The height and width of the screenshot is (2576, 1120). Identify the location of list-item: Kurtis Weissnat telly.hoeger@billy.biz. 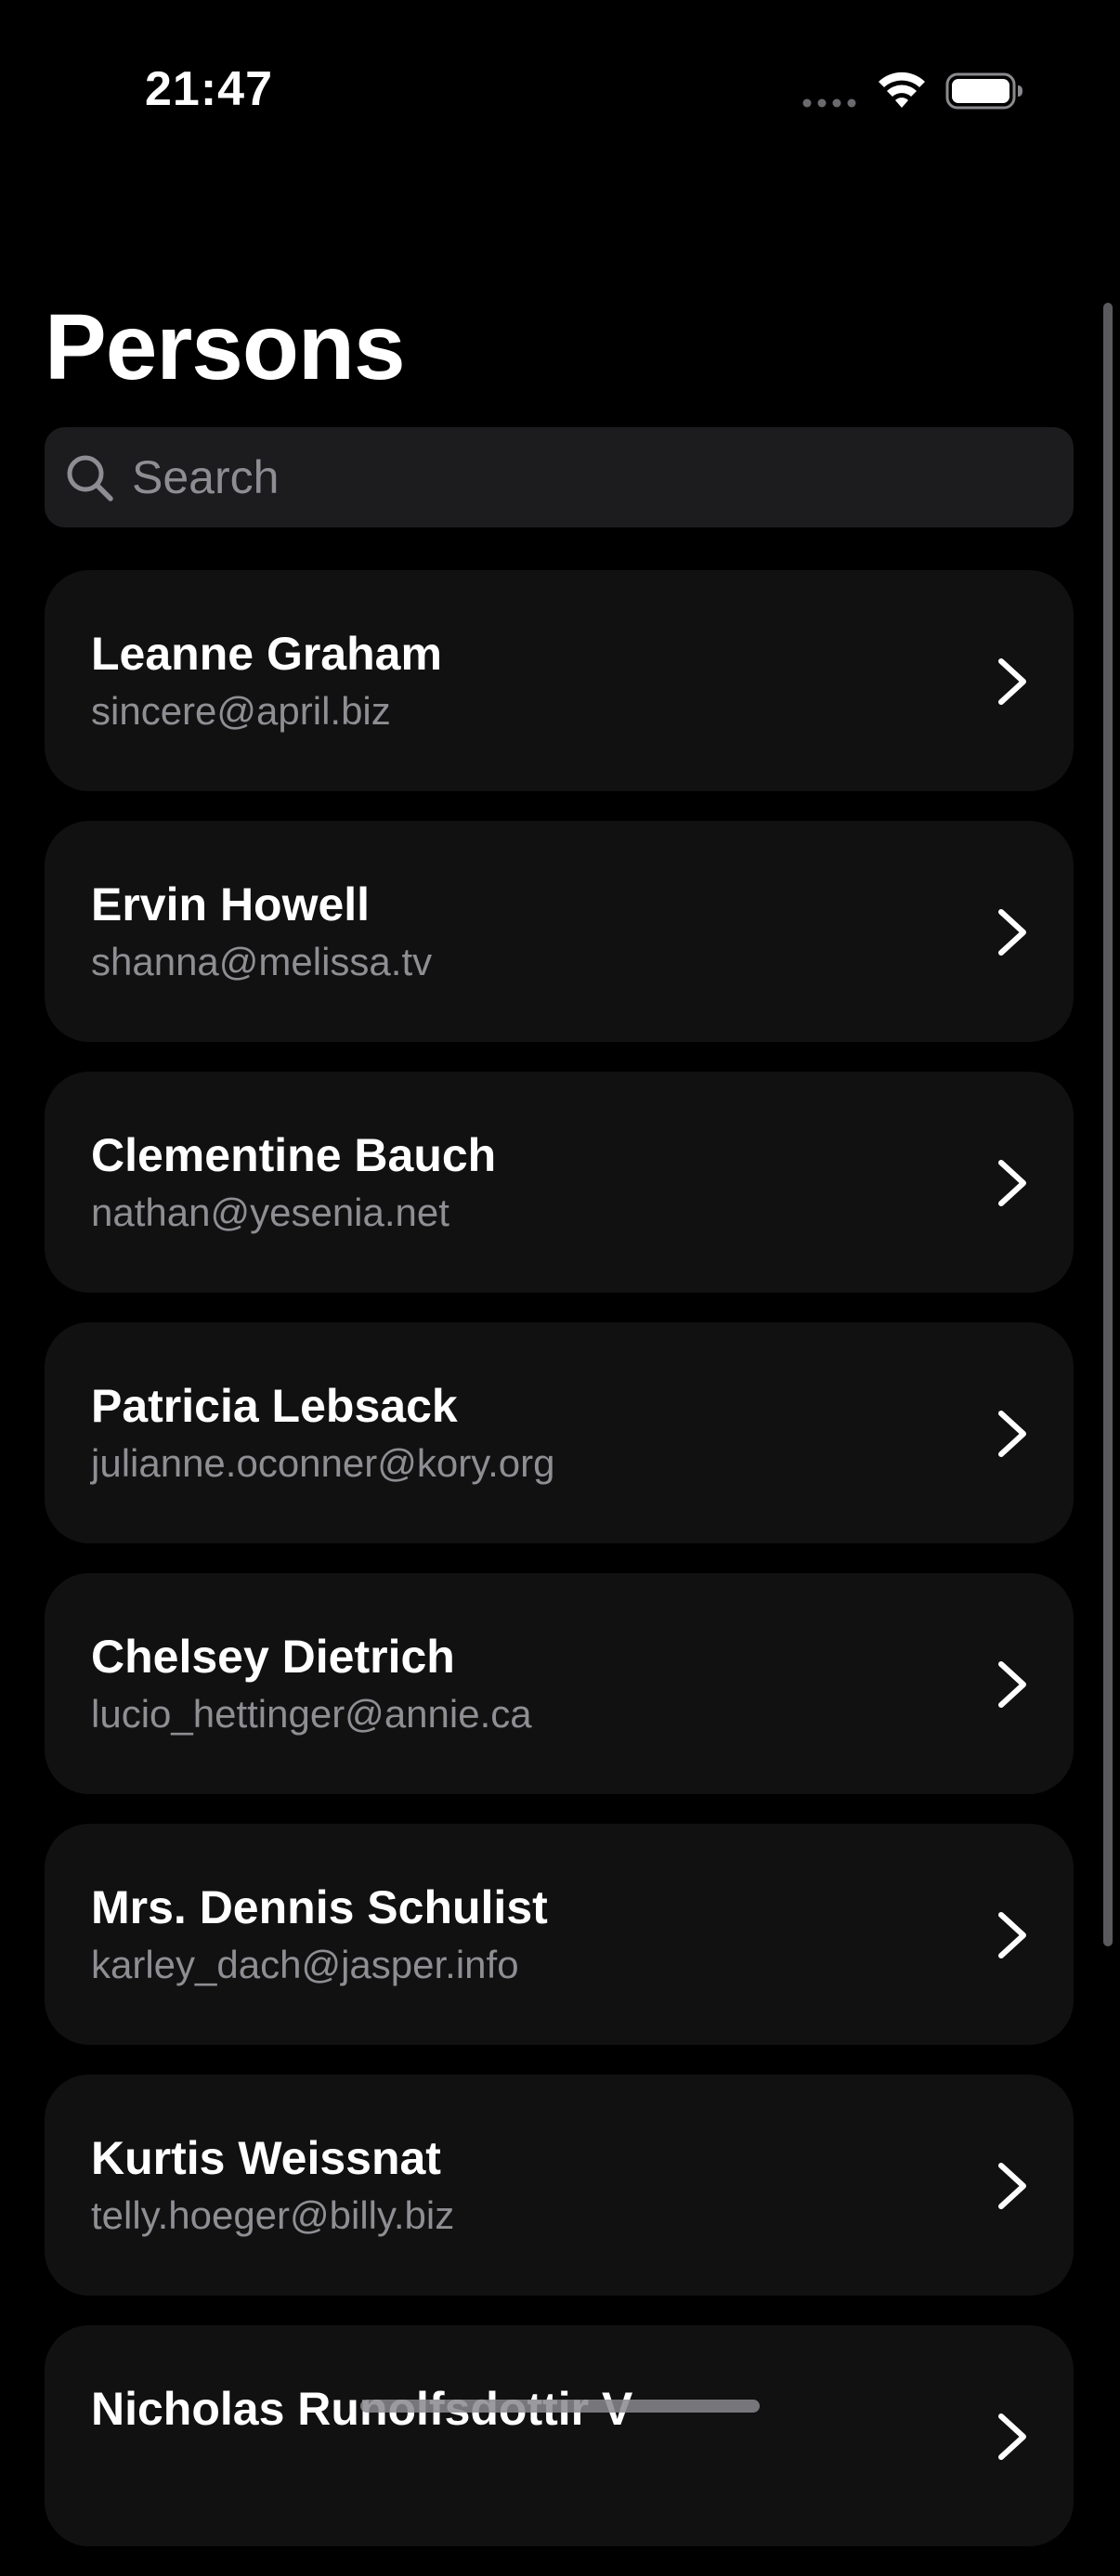
(559, 2186).